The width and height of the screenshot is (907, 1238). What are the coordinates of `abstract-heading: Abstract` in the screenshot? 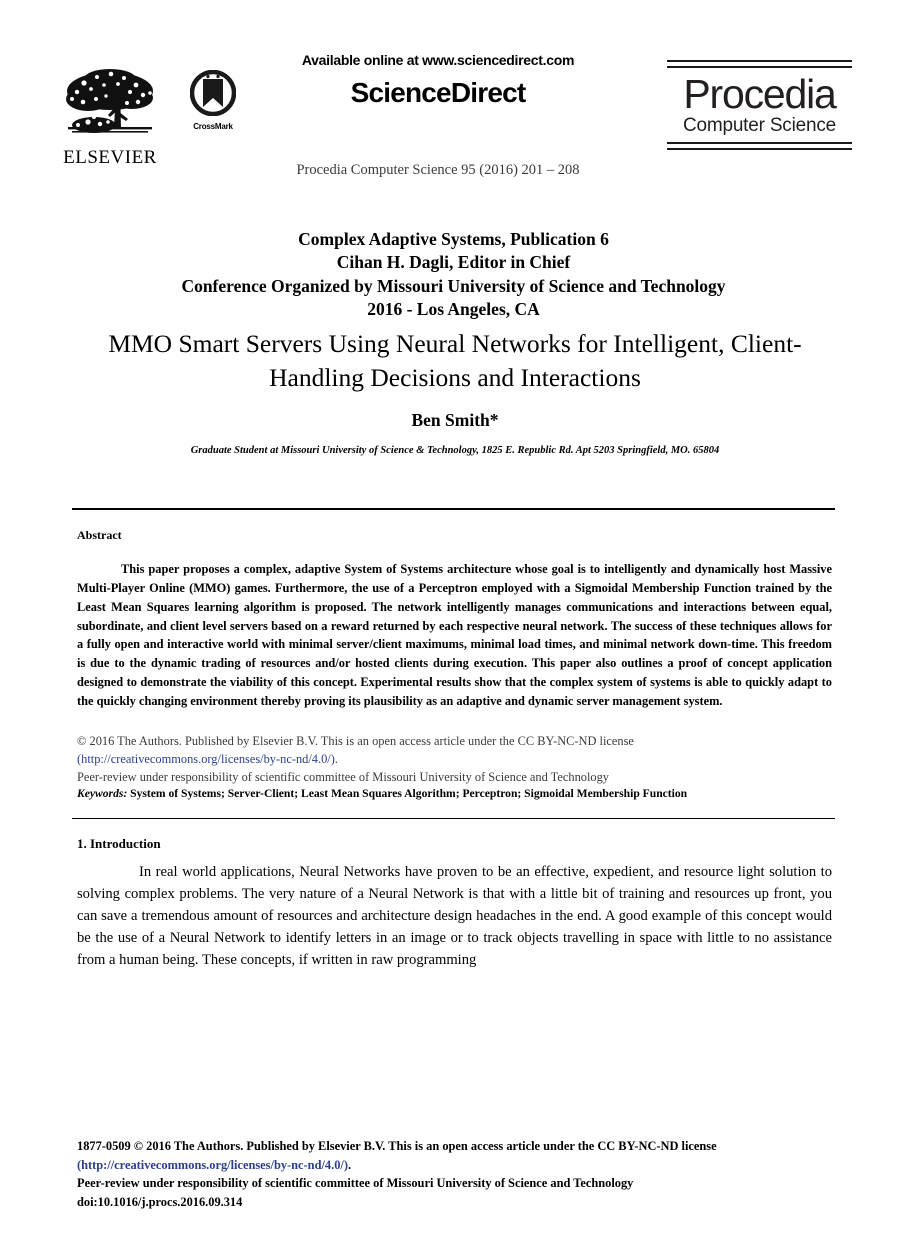 It's located at (99, 535).